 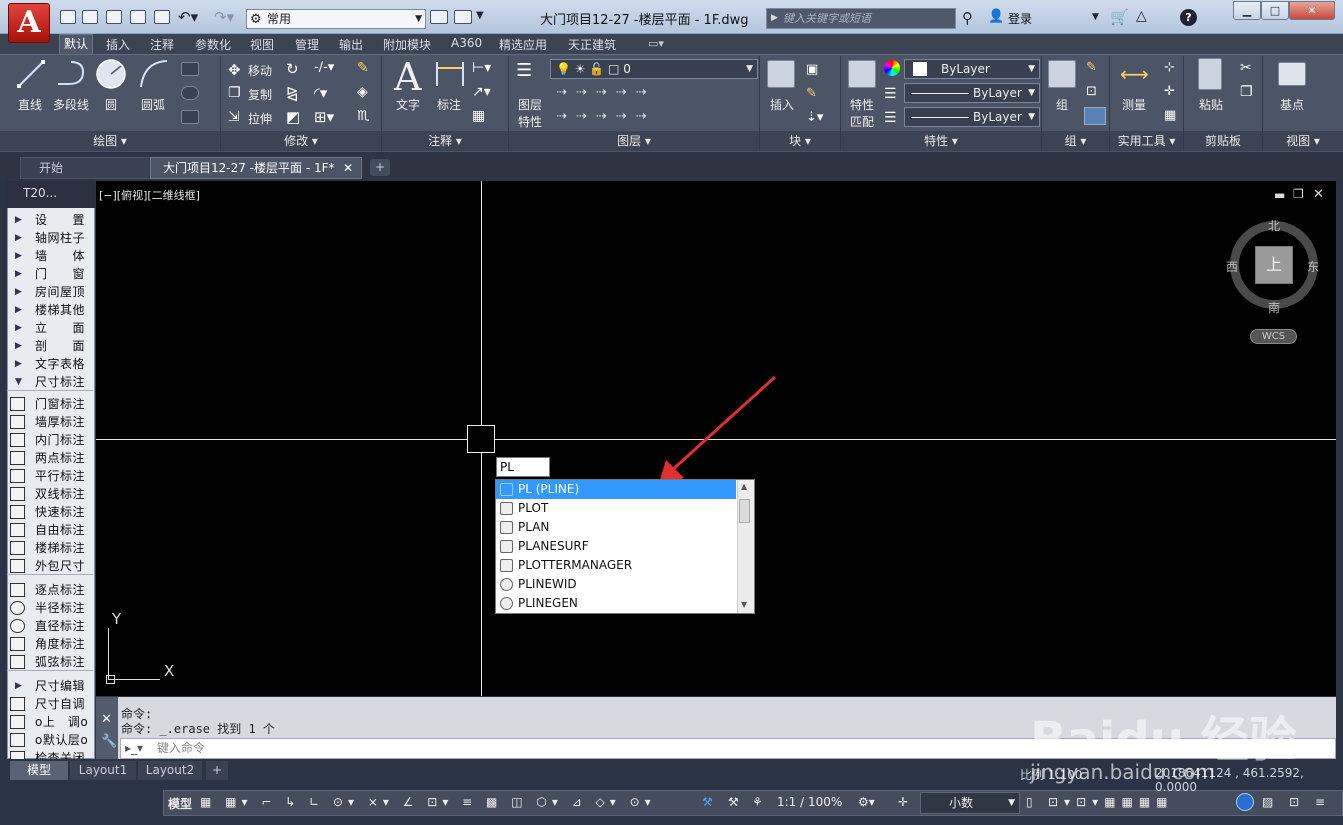 I want to click on save-icon, so click(x=114, y=17).